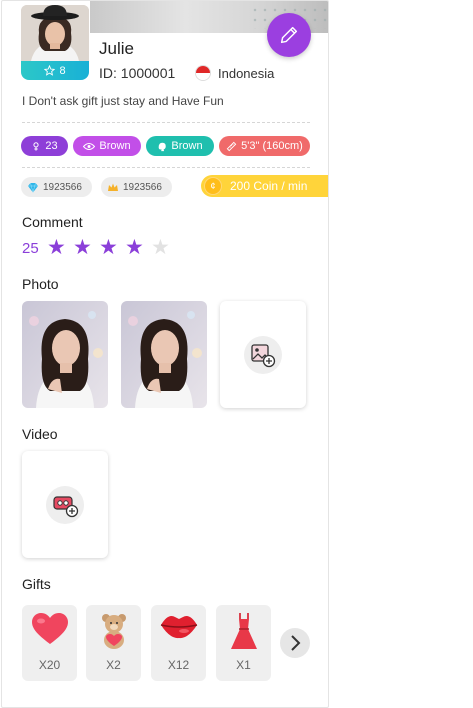  Describe the element at coordinates (213, 186) in the screenshot. I see `coin-icon: ¢` at that location.